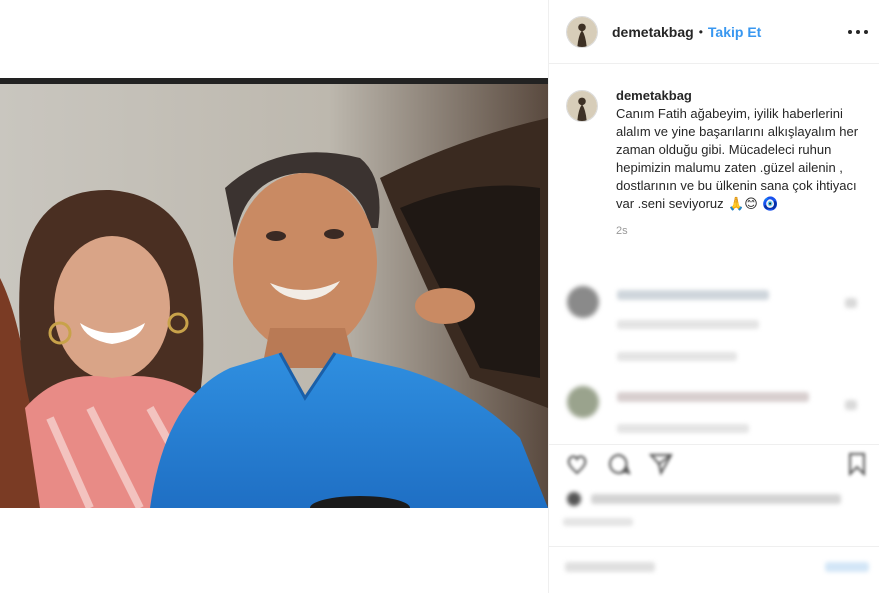 Image resolution: width=879 pixels, height=593 pixels. Describe the element at coordinates (716, 499) in the screenshot. I see `likes-summary-blurred` at that location.